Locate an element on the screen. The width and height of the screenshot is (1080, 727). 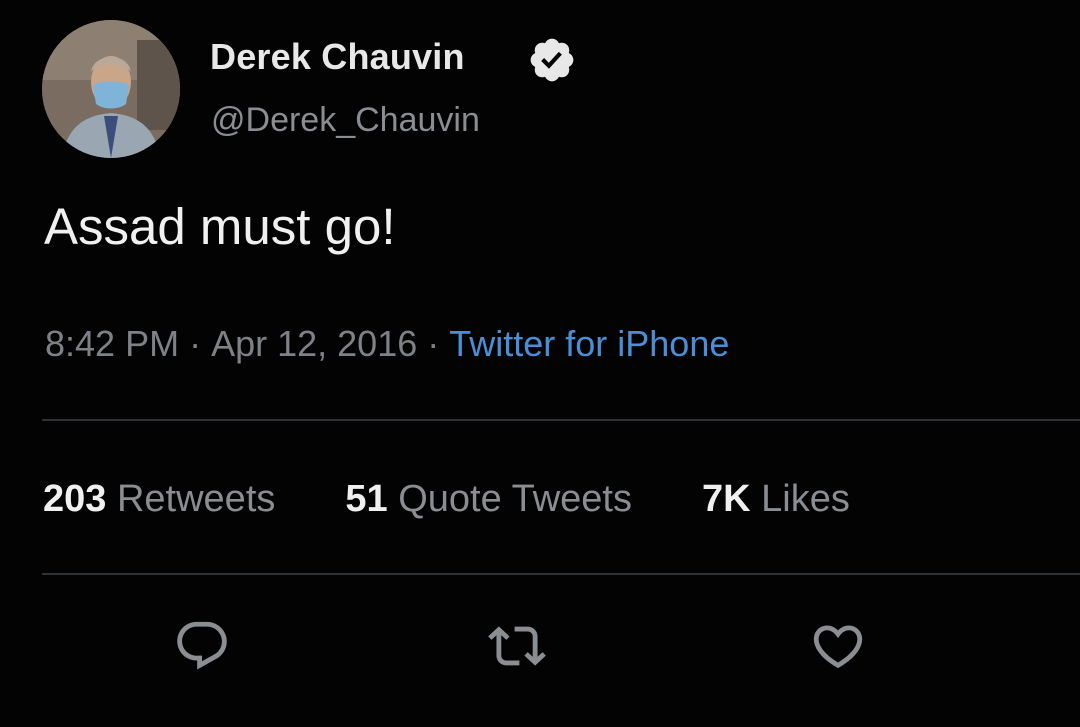
like-icon is located at coordinates (838, 647).